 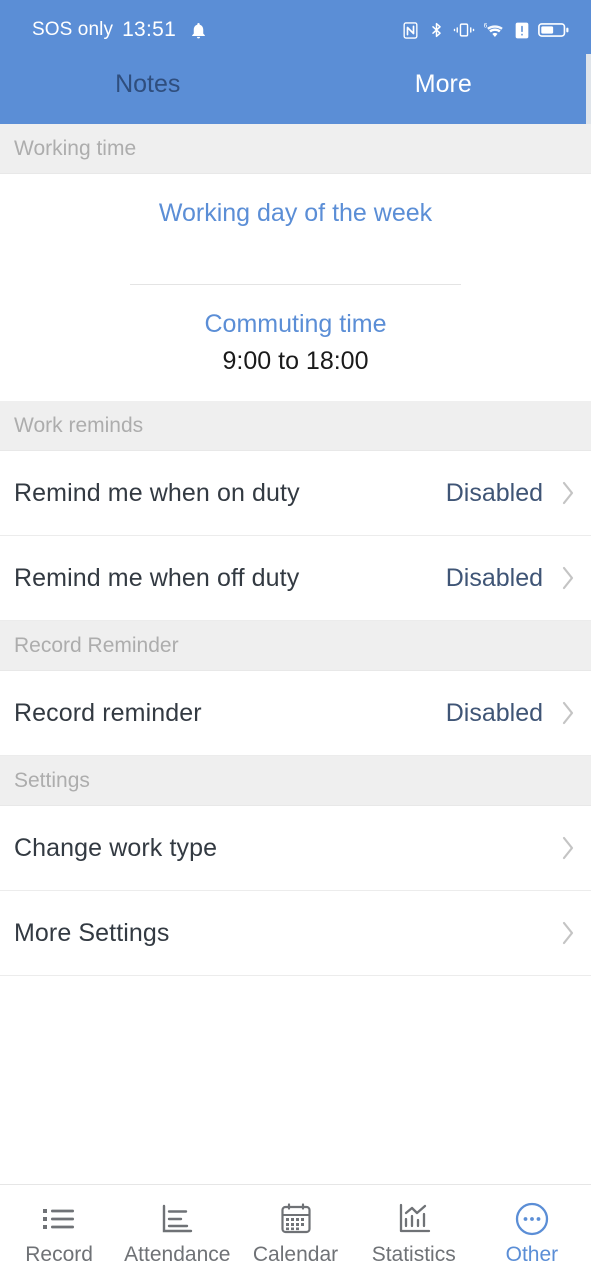 What do you see at coordinates (295, 646) in the screenshot?
I see `section-header-record-reminder: Record Reminder` at bounding box center [295, 646].